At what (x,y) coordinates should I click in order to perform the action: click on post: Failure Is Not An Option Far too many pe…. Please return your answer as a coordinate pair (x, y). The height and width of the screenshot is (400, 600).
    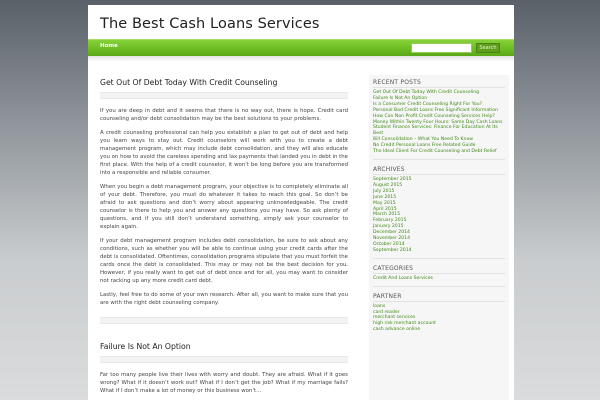
    Looking at the image, I should click on (224, 368).